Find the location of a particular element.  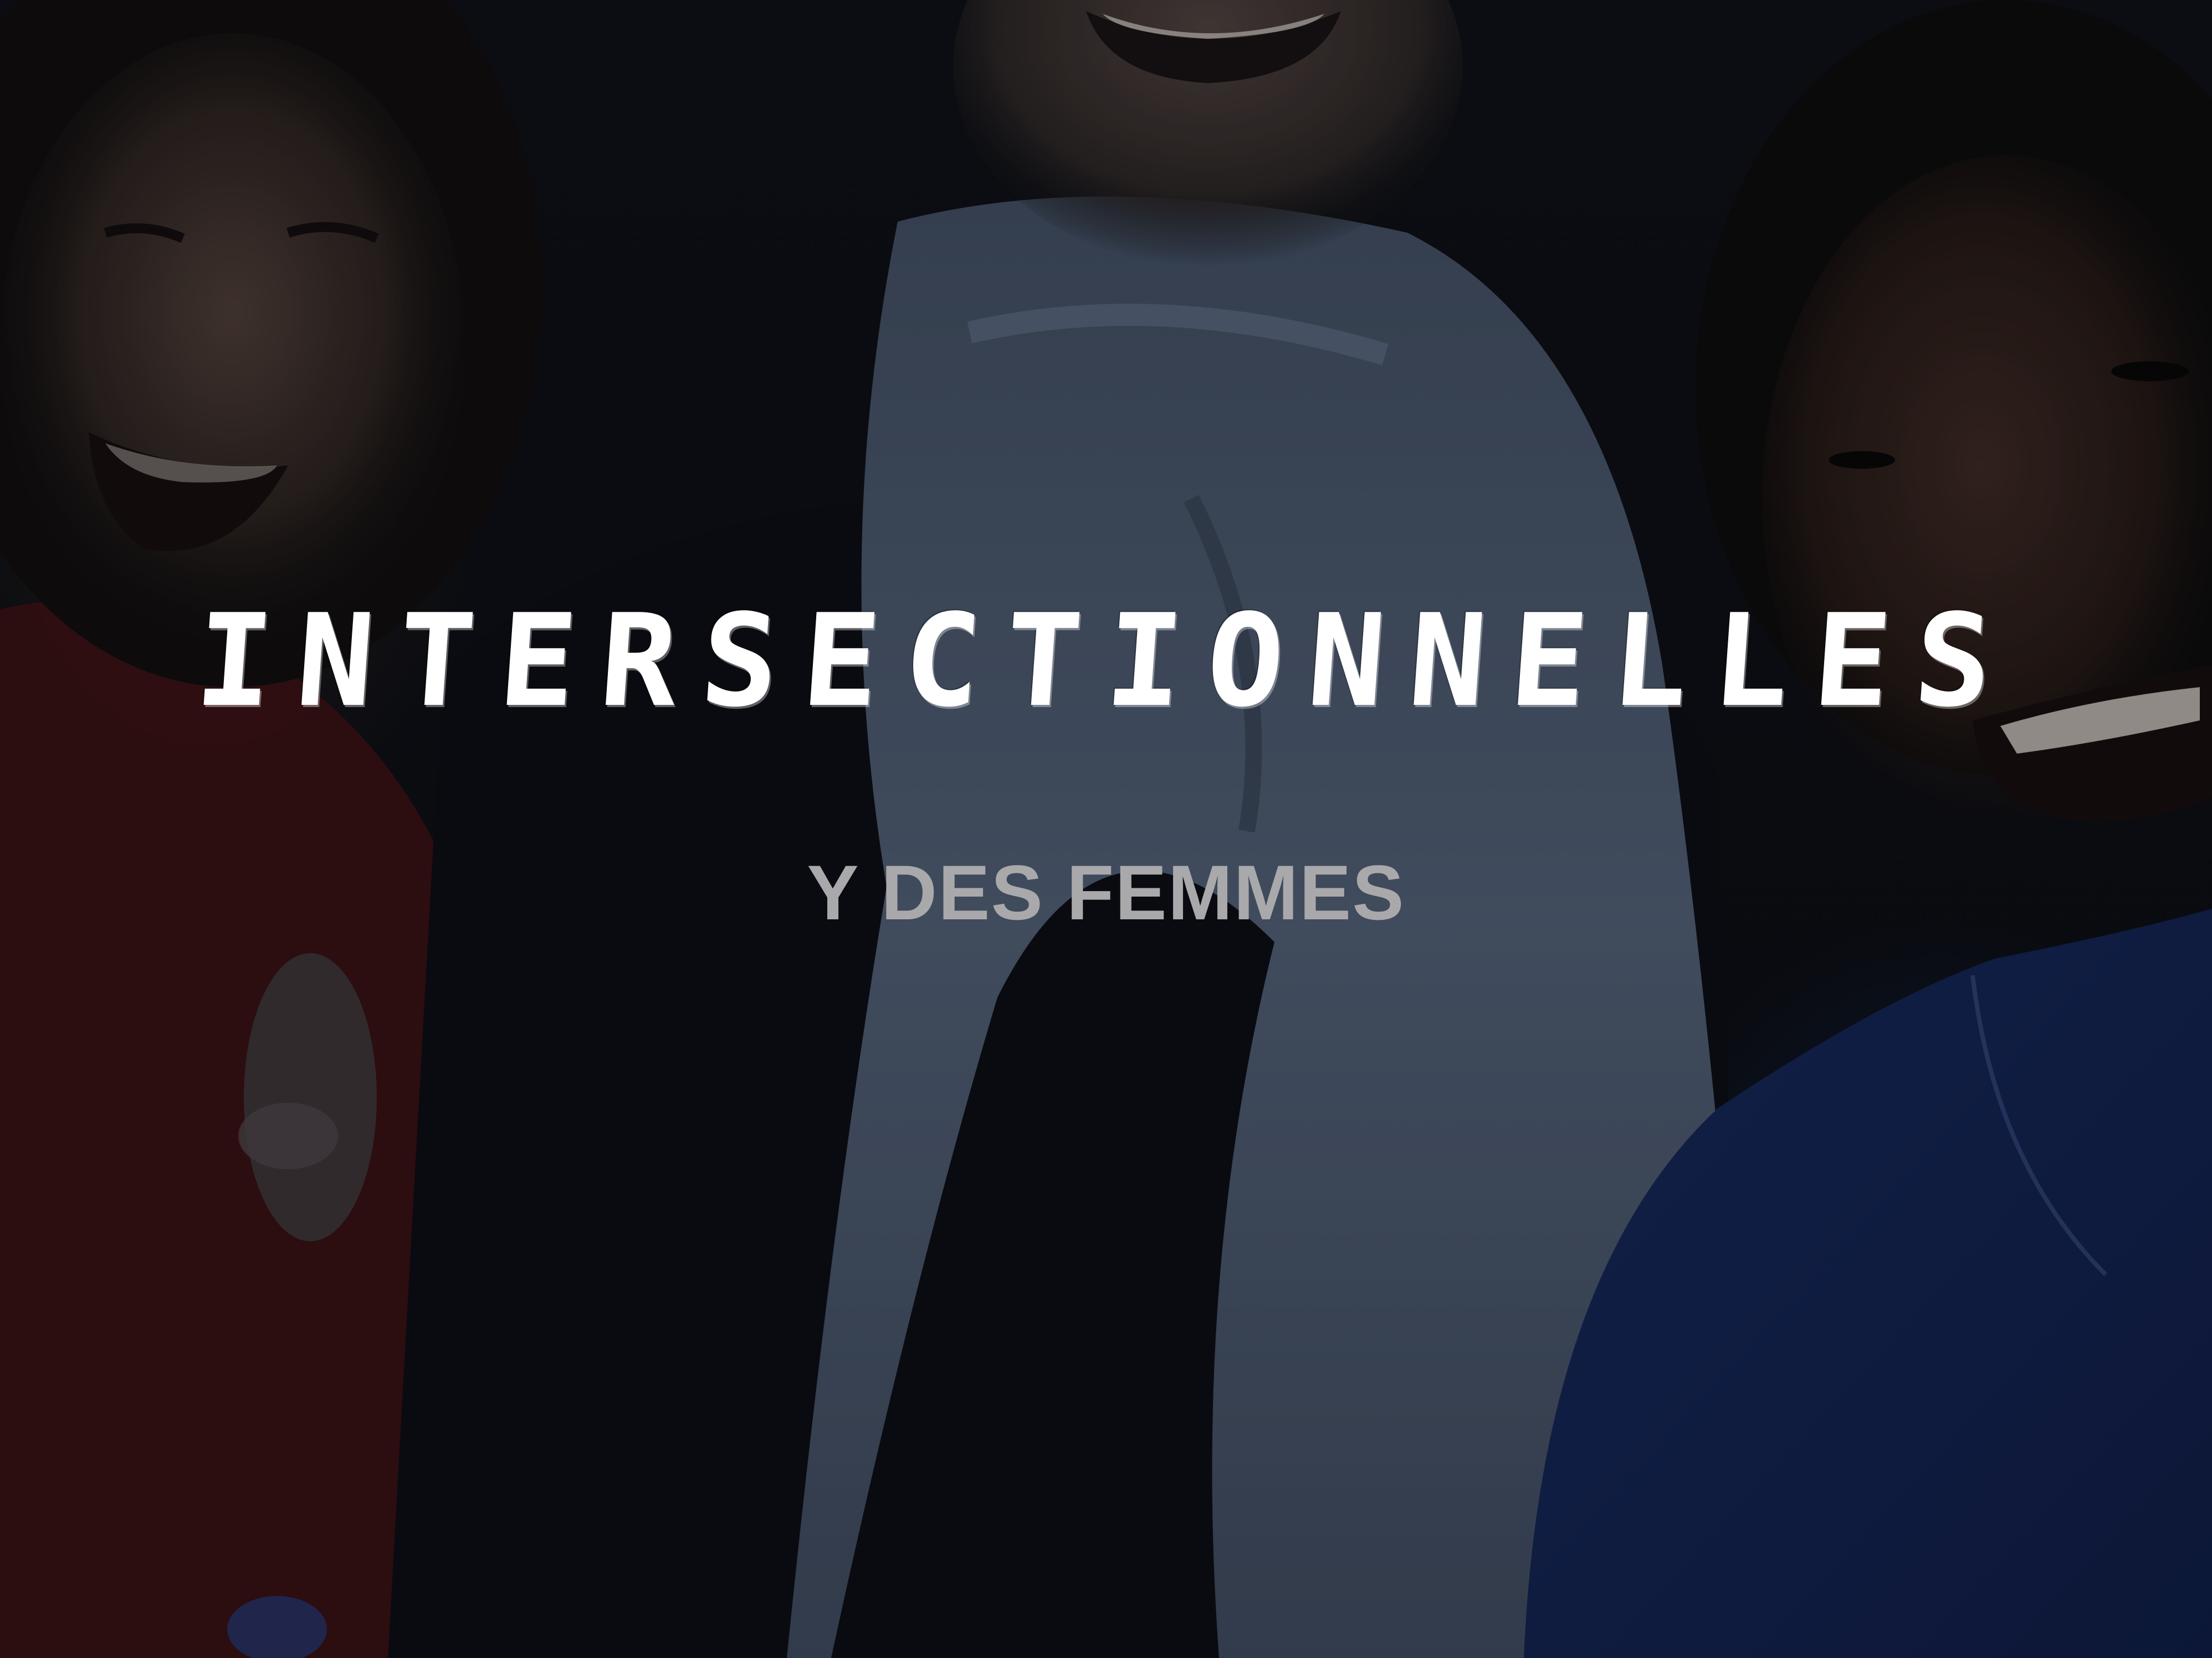

headline-title: INTERSECTIONNELLES is located at coordinates (1106, 661).